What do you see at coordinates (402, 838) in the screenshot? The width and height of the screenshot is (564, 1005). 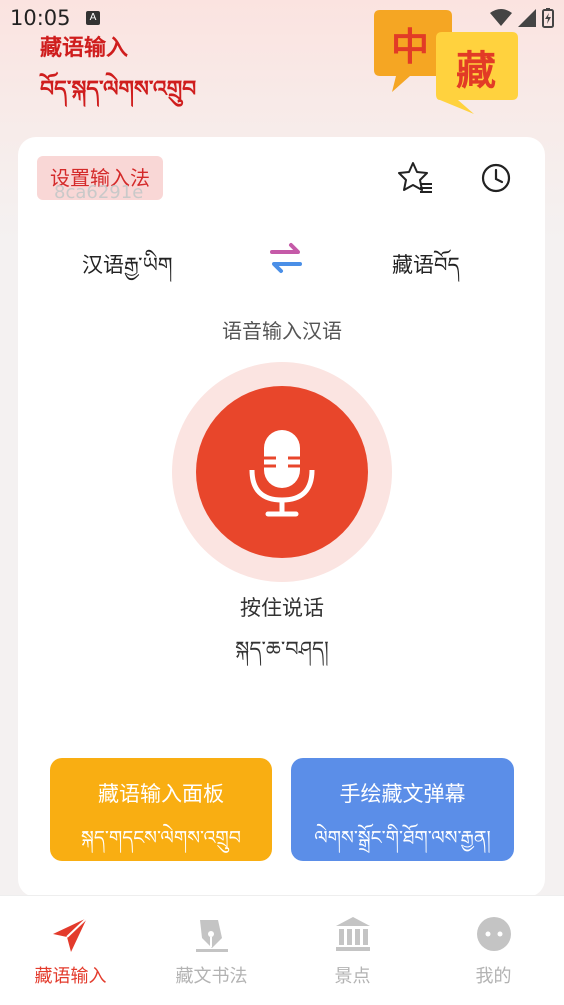 I see `handwrite-button-label-bo: ལེགས་སྒྲོང་གི་ཐོག་ལས་རྒྱན།` at bounding box center [402, 838].